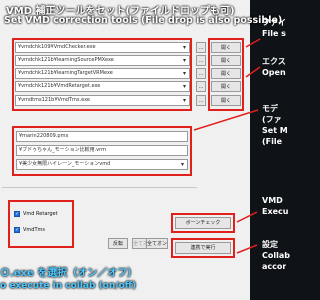 The height and width of the screenshot is (300, 320). Describe the element at coordinates (102, 150) in the screenshot. I see `target-model-field: ¥ブドゥちゃん_モーション比較用.vrm` at that location.